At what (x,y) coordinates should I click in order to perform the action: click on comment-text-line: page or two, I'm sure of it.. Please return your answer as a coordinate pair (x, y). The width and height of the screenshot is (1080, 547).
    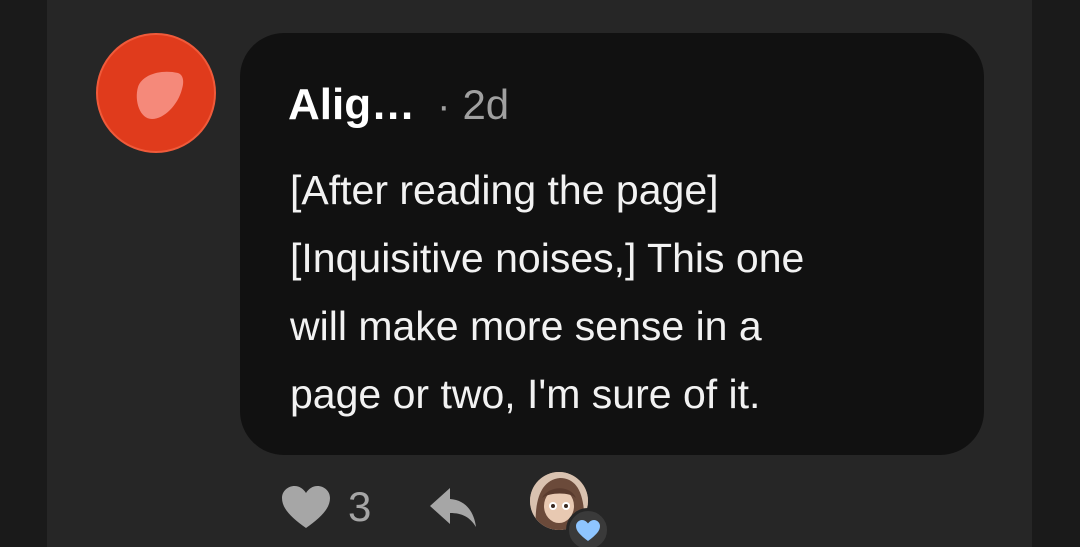
    Looking at the image, I should click on (525, 394).